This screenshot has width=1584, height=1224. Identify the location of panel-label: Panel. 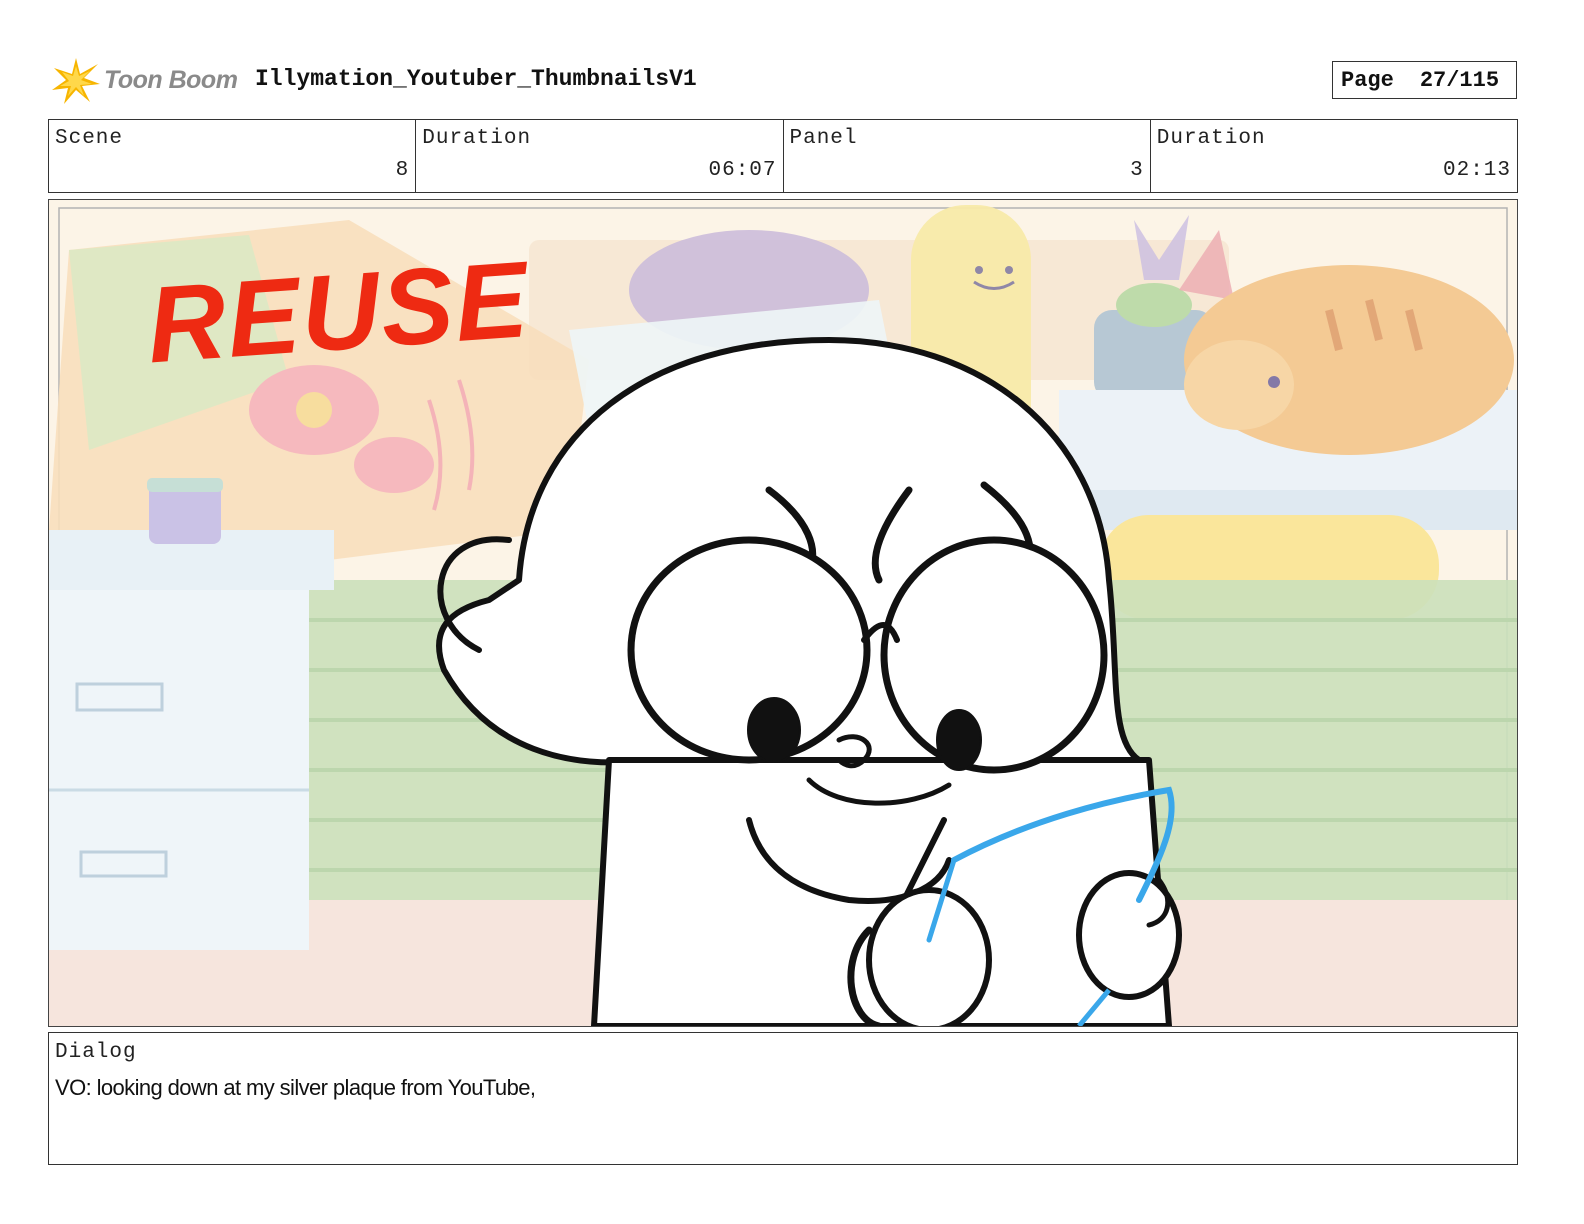
(823, 138).